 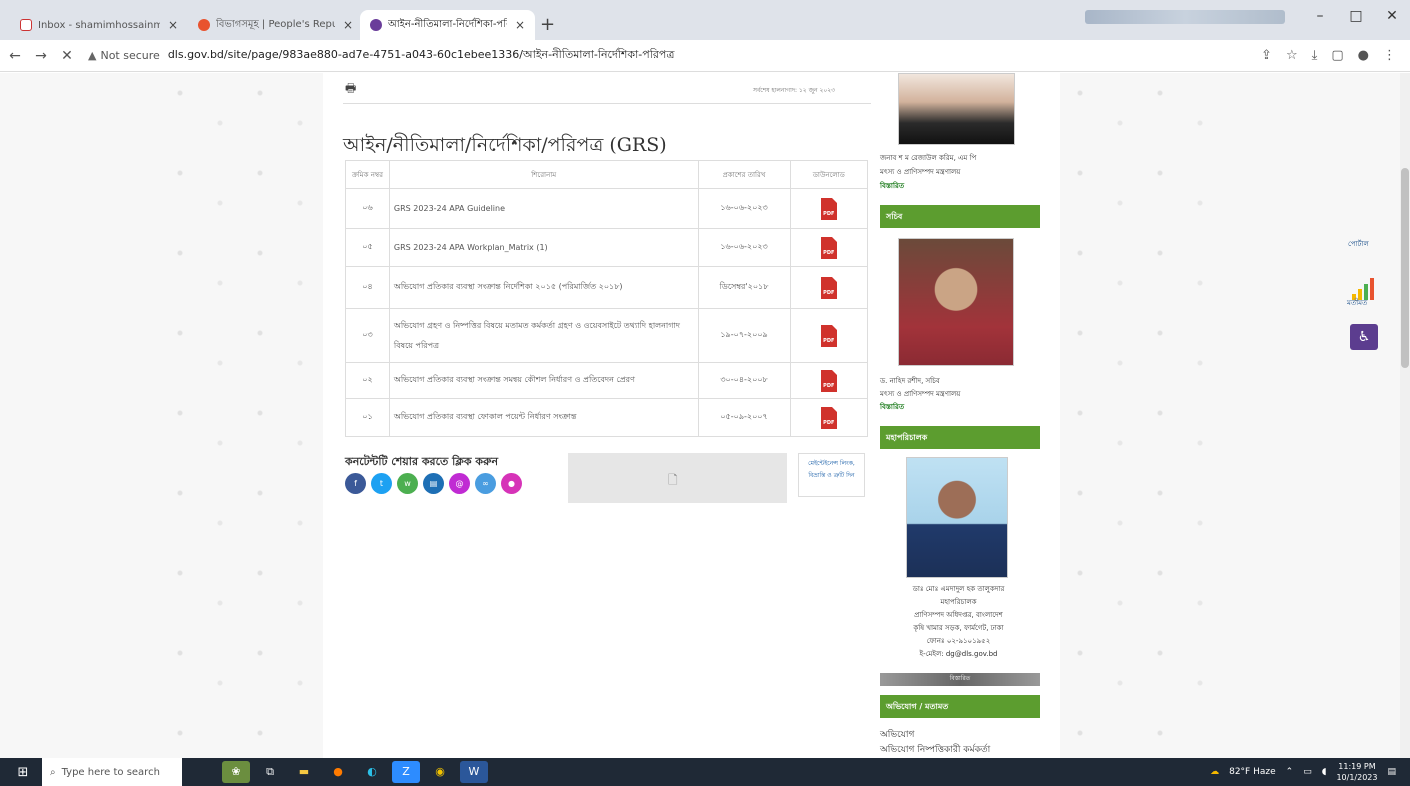 I want to click on clock: 11:19 PM 10/1/2023, so click(x=1356, y=772).